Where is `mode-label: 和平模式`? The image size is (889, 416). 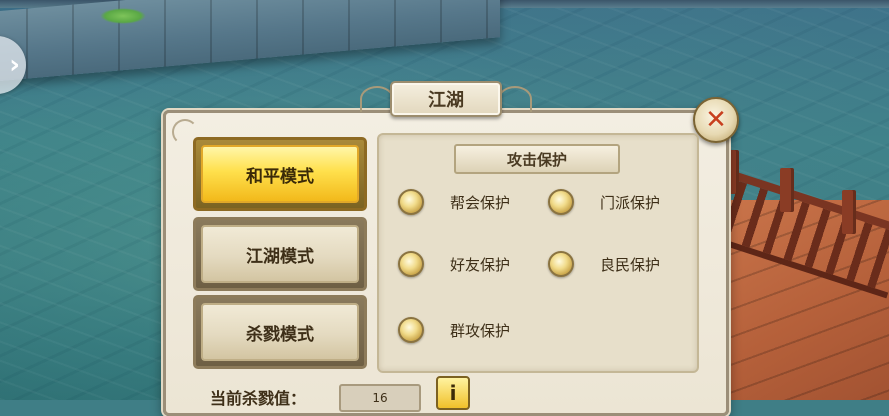 mode-label: 和平模式 is located at coordinates (280, 176).